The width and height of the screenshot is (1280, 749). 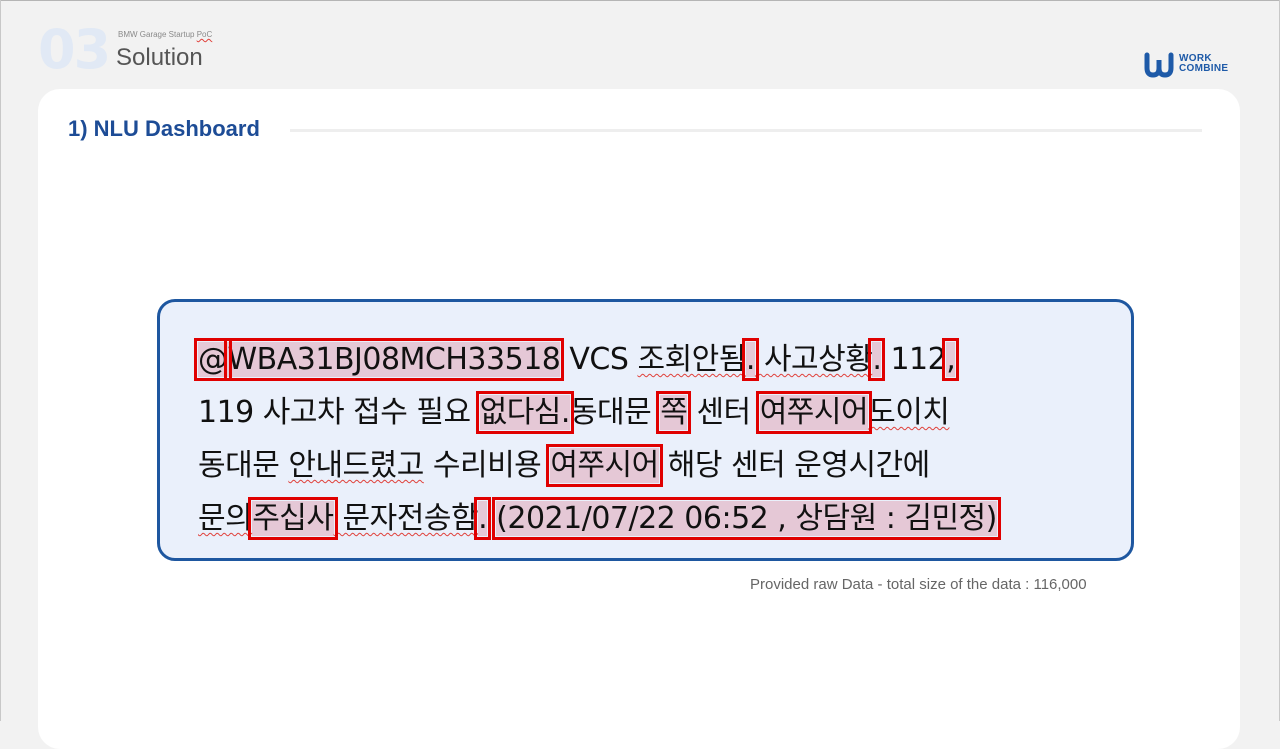 What do you see at coordinates (293, 518) in the screenshot?
I see `highlight-word: 주십사` at bounding box center [293, 518].